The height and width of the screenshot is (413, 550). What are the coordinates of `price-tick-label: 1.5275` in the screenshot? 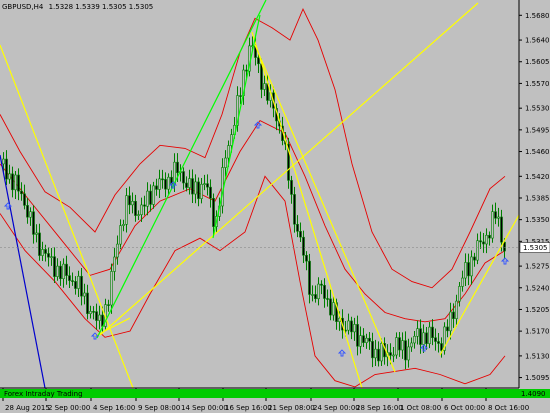 It's located at (537, 267).